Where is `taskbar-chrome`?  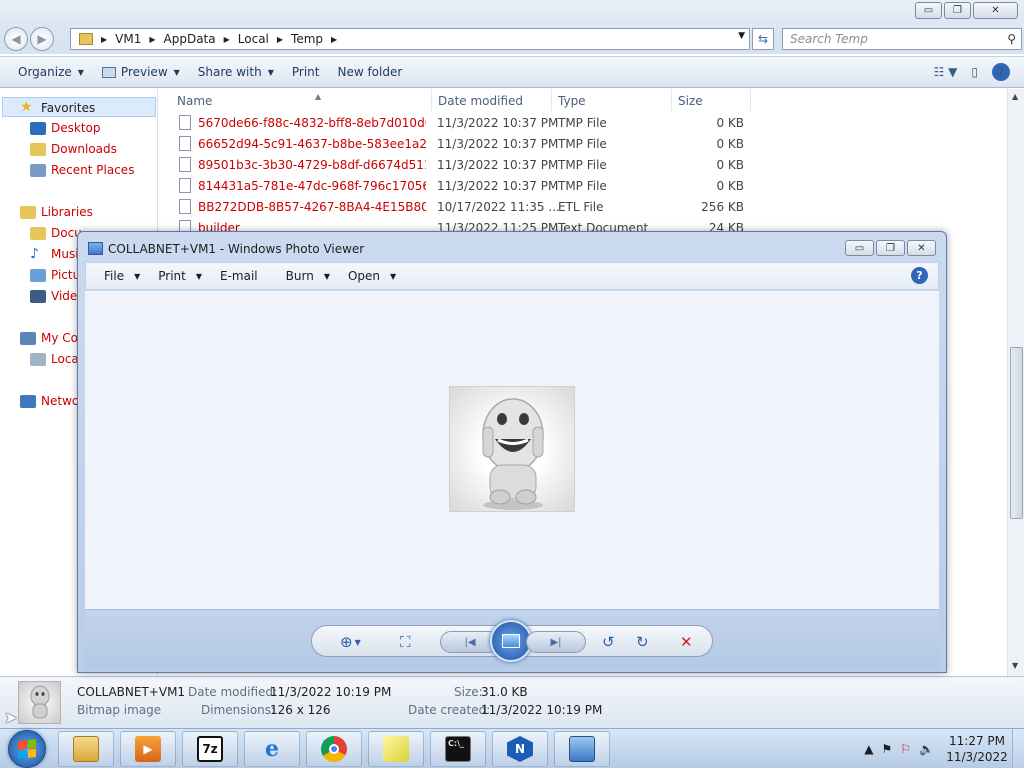
taskbar-chrome is located at coordinates (334, 749).